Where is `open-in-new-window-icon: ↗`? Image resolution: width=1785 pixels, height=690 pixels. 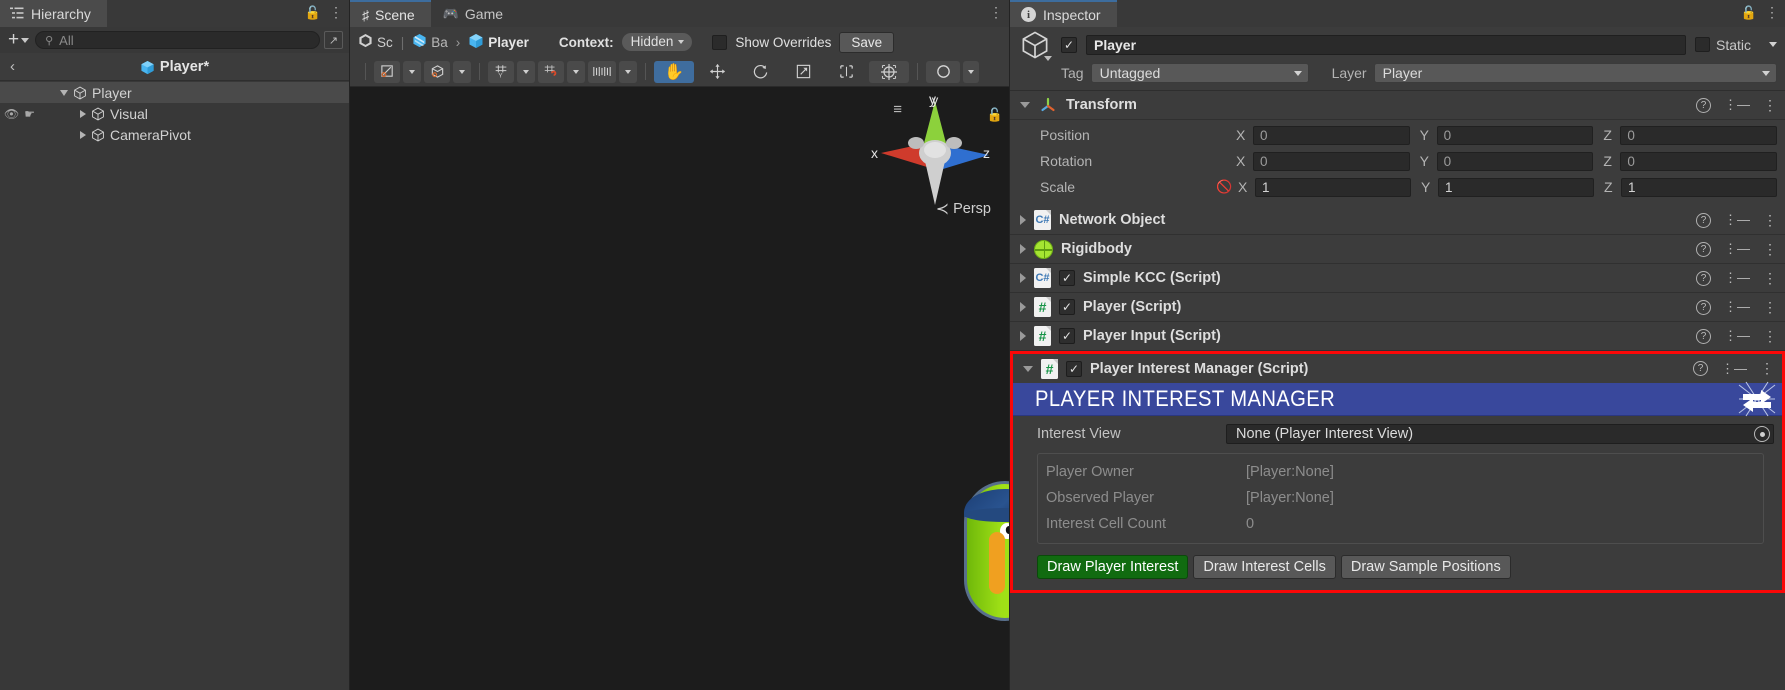 open-in-new-window-icon: ↗ is located at coordinates (333, 40).